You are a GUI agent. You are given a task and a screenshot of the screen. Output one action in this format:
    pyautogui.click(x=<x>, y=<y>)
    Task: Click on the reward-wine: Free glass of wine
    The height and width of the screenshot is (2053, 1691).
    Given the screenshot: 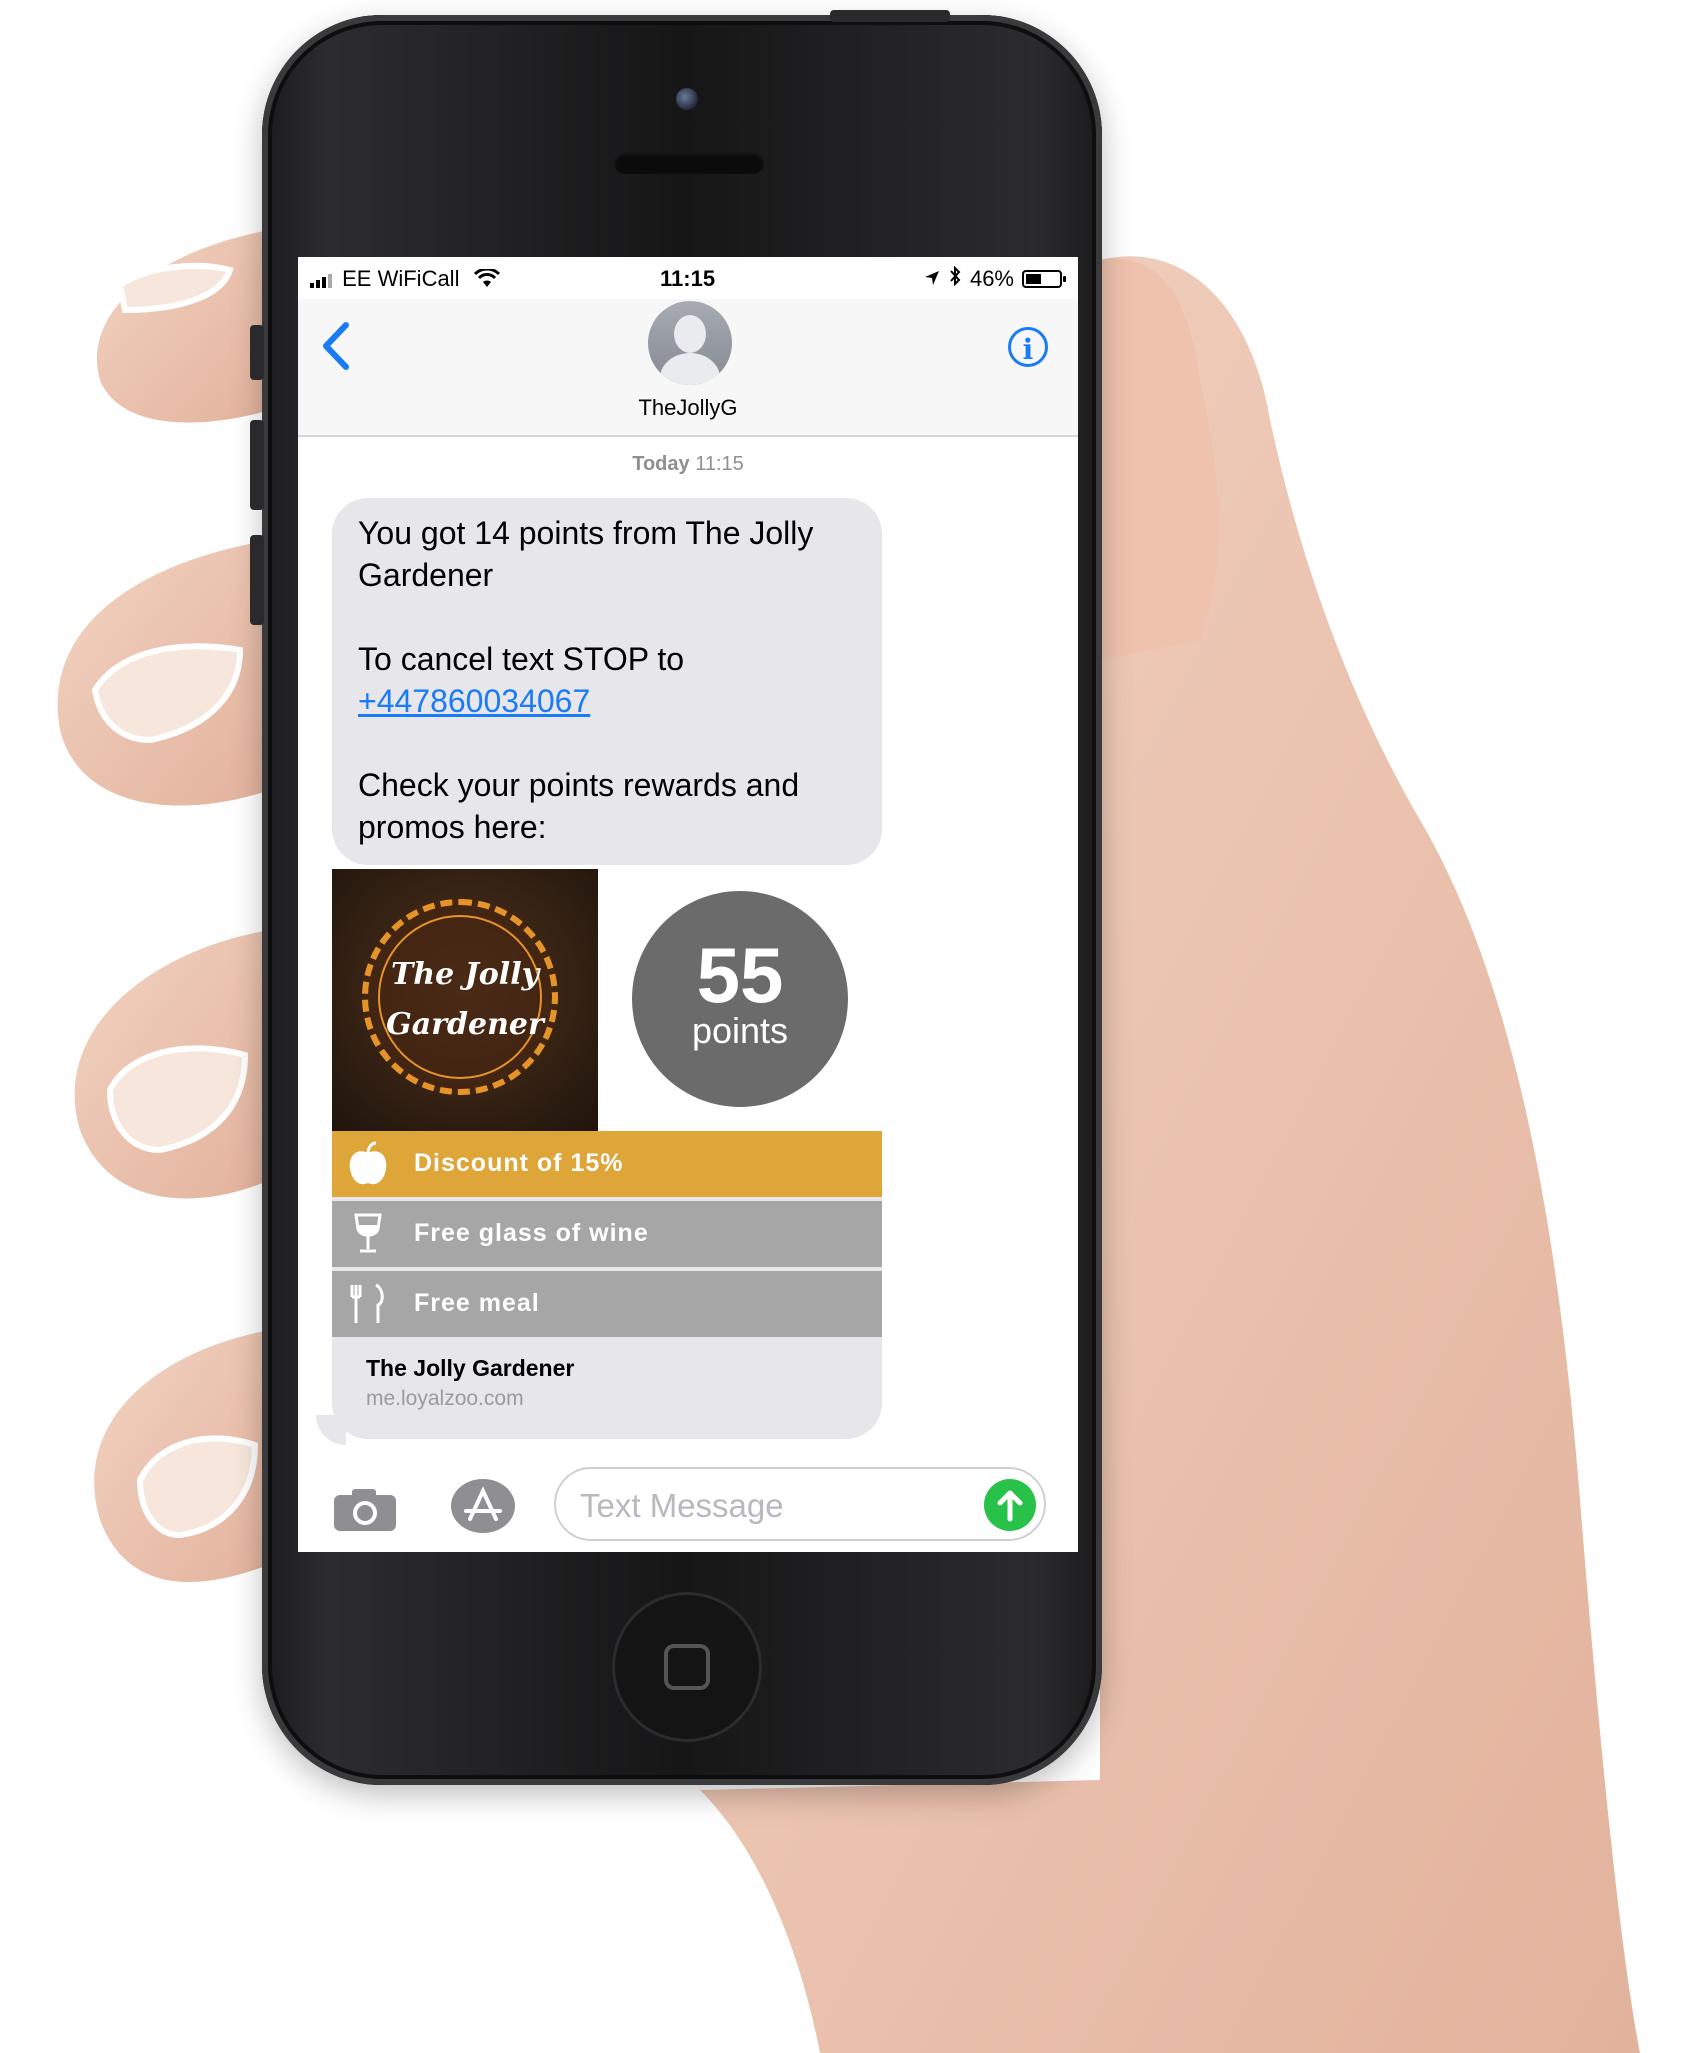 What is the action you would take?
    pyautogui.click(x=607, y=1234)
    